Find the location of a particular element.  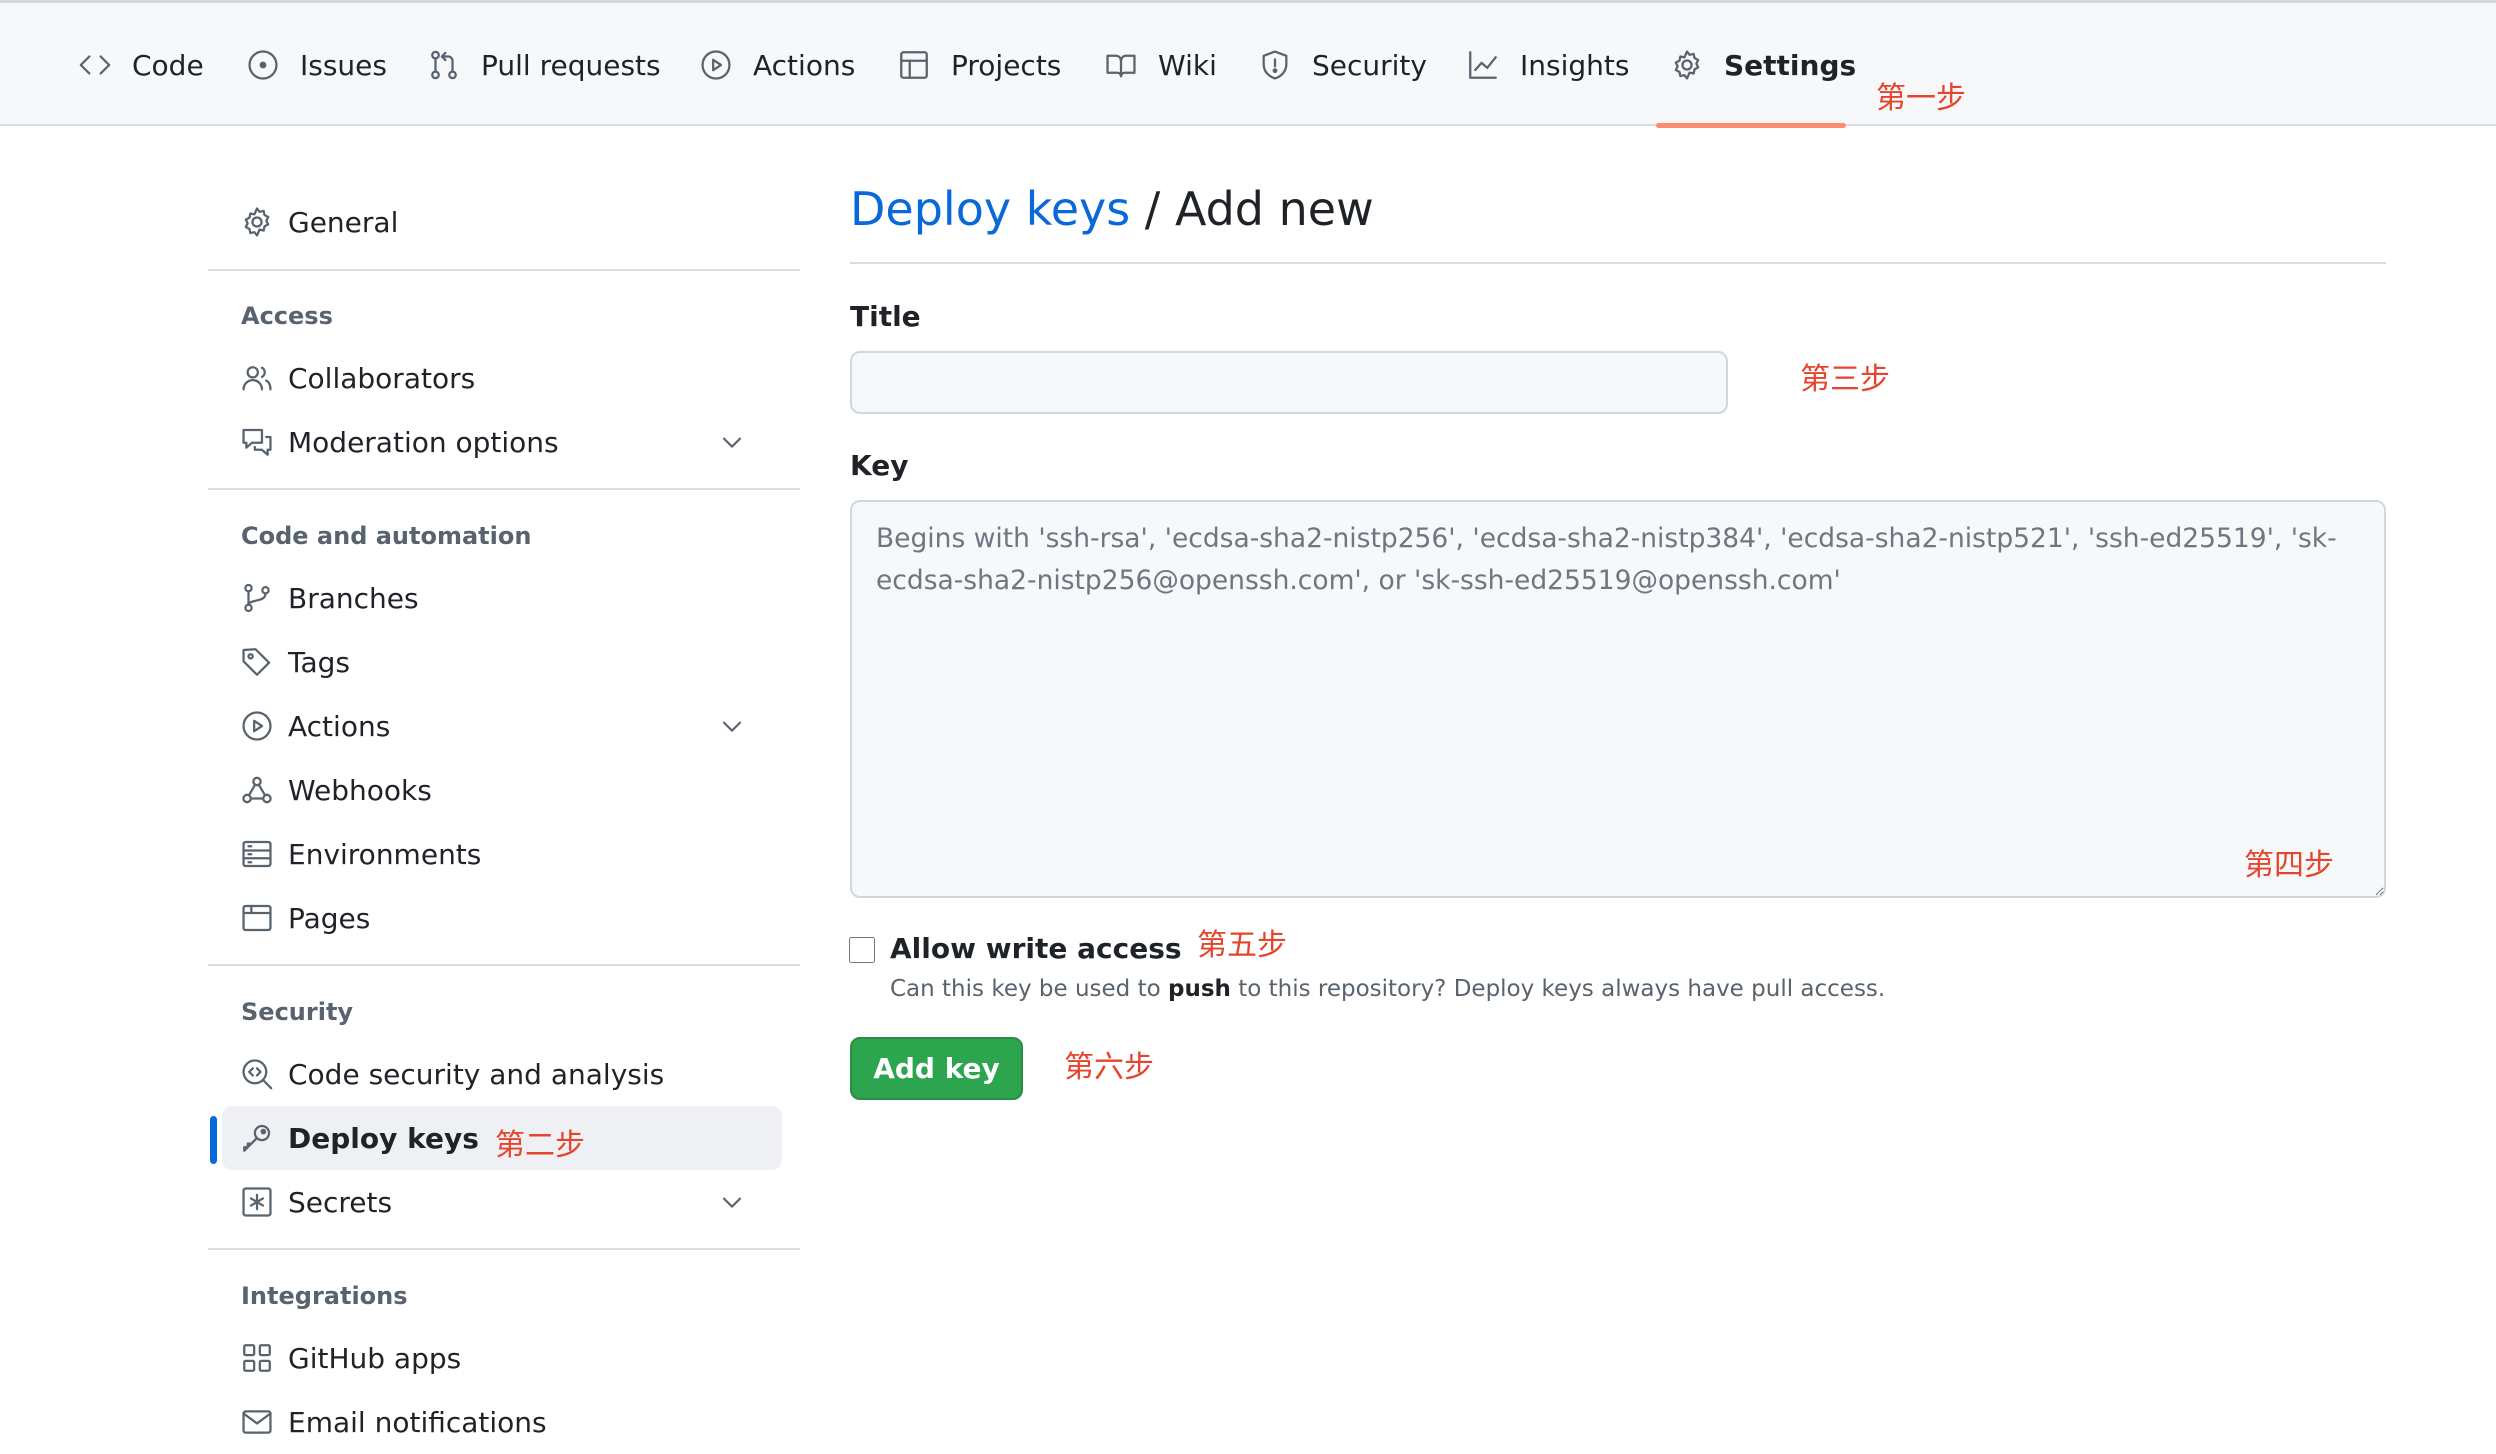

sidebar-item-label: Webhooks is located at coordinates (360, 790).